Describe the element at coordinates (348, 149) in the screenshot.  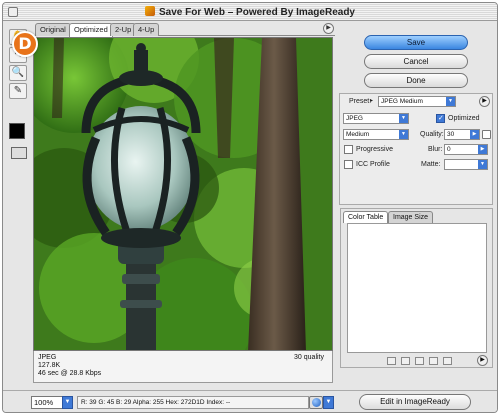
I see `progressive-checkbox` at that location.